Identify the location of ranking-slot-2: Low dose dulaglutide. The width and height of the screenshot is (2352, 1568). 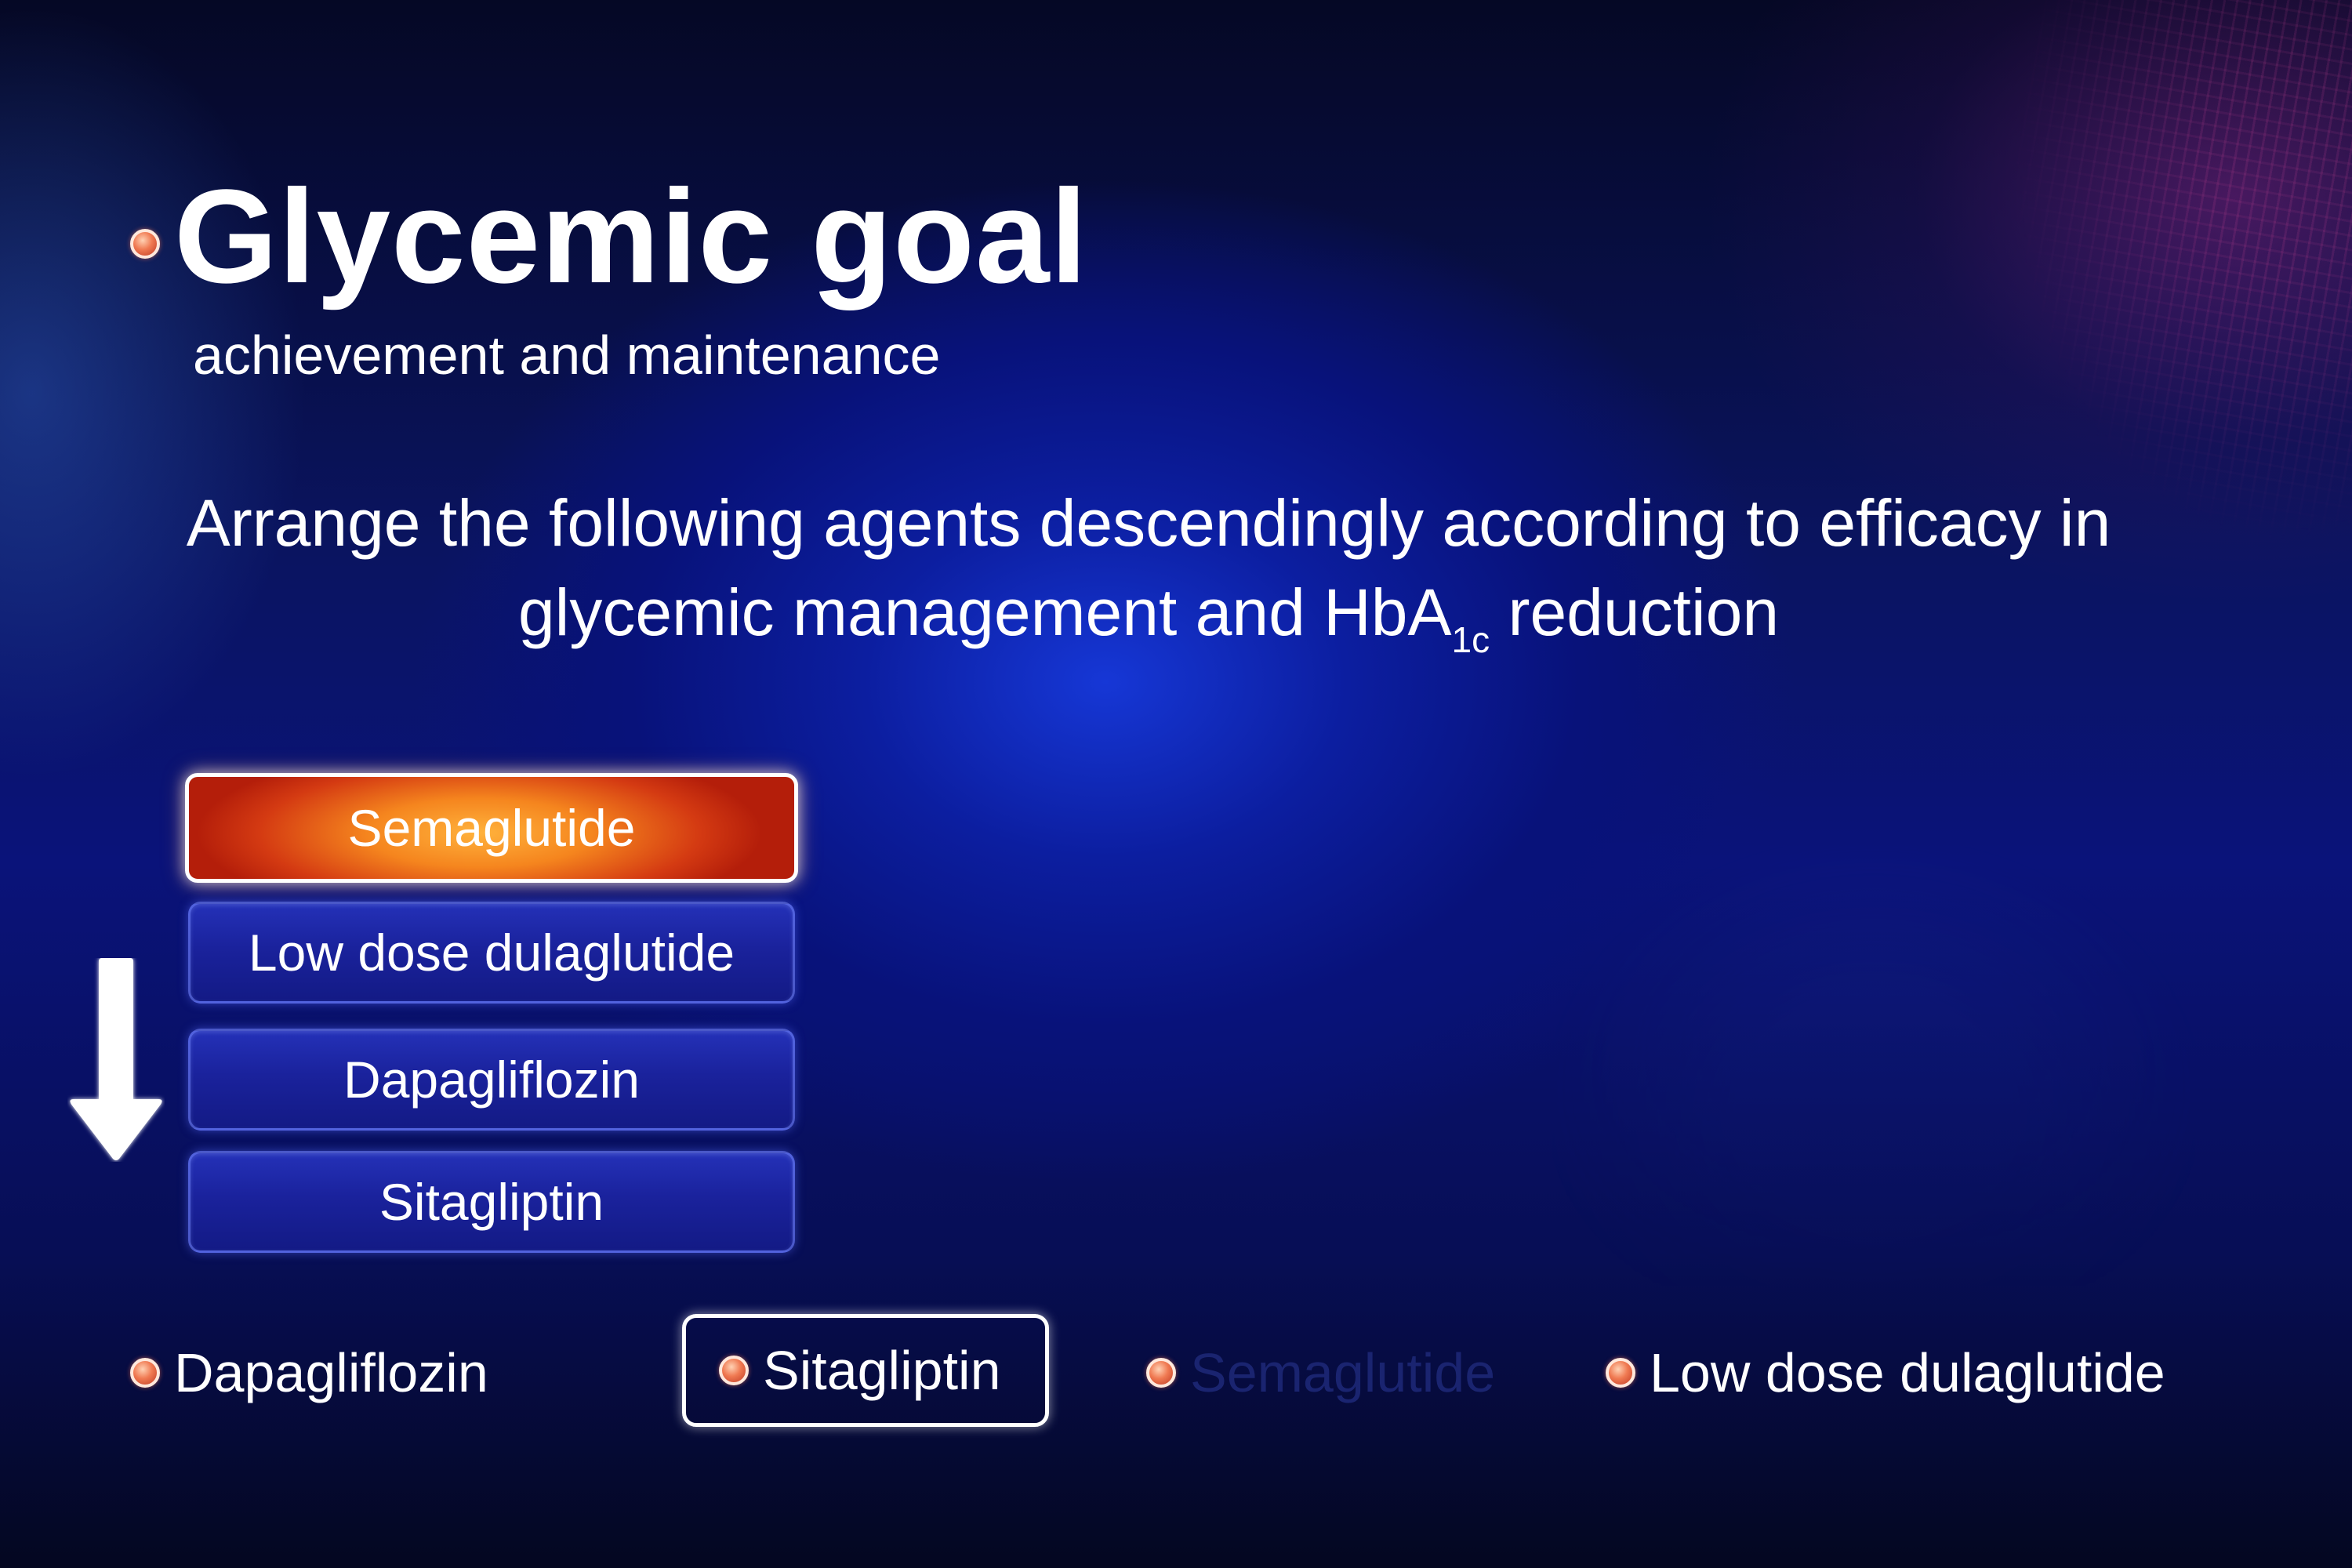
(491, 953).